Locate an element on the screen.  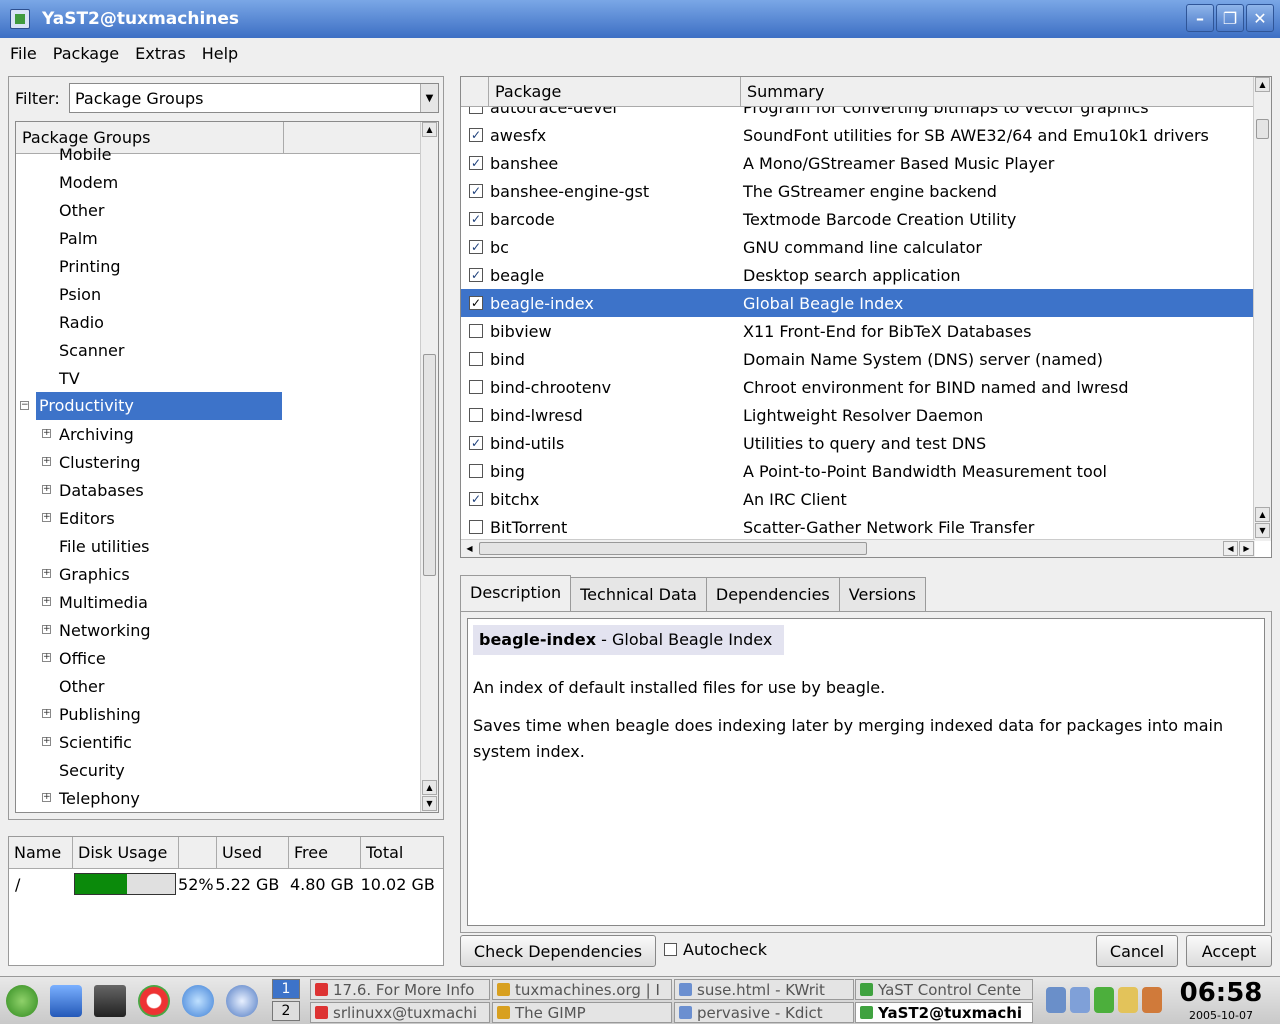
disk-col-free: Free is located at coordinates (325, 852).